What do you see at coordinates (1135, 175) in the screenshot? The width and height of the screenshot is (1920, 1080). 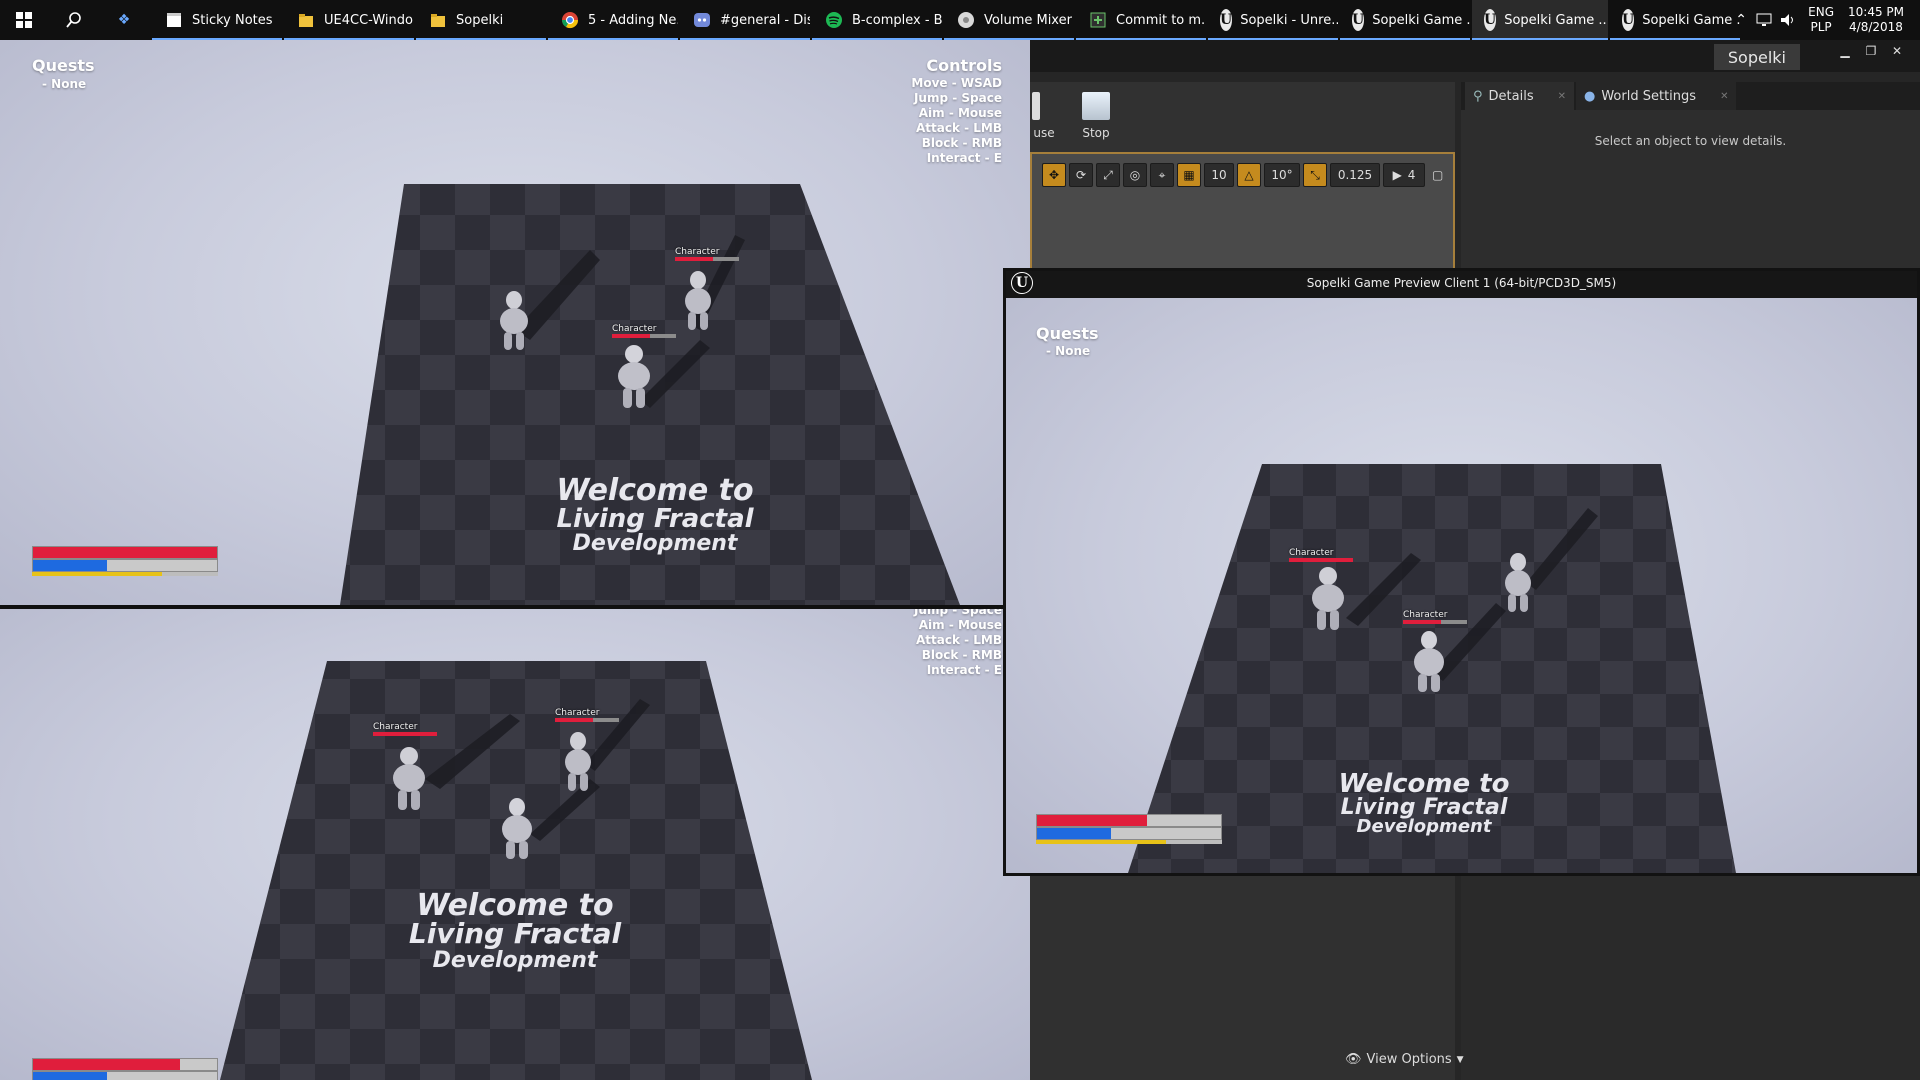 I see `world-space-icon: ◎` at bounding box center [1135, 175].